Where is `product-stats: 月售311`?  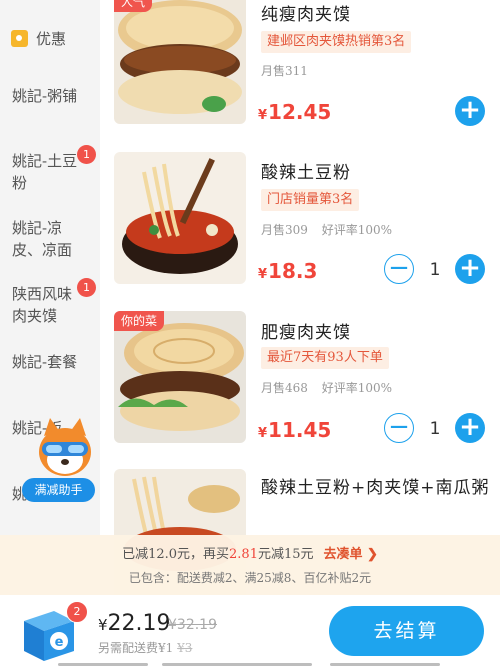
product-stats: 月售311 is located at coordinates (289, 70).